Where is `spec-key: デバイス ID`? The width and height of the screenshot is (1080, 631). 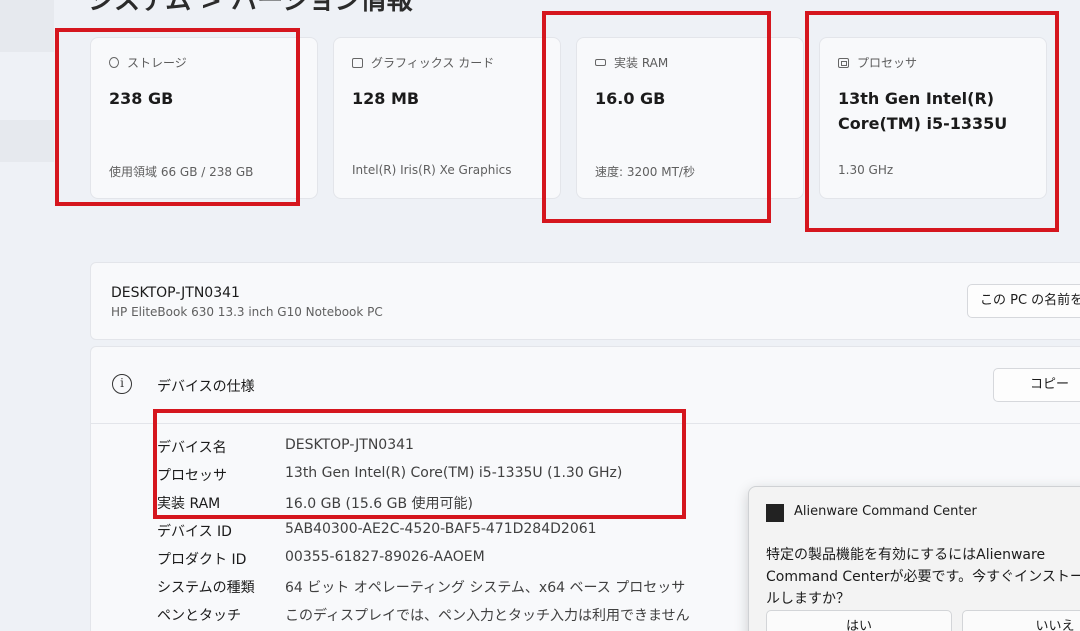
spec-key: デバイス ID is located at coordinates (194, 532).